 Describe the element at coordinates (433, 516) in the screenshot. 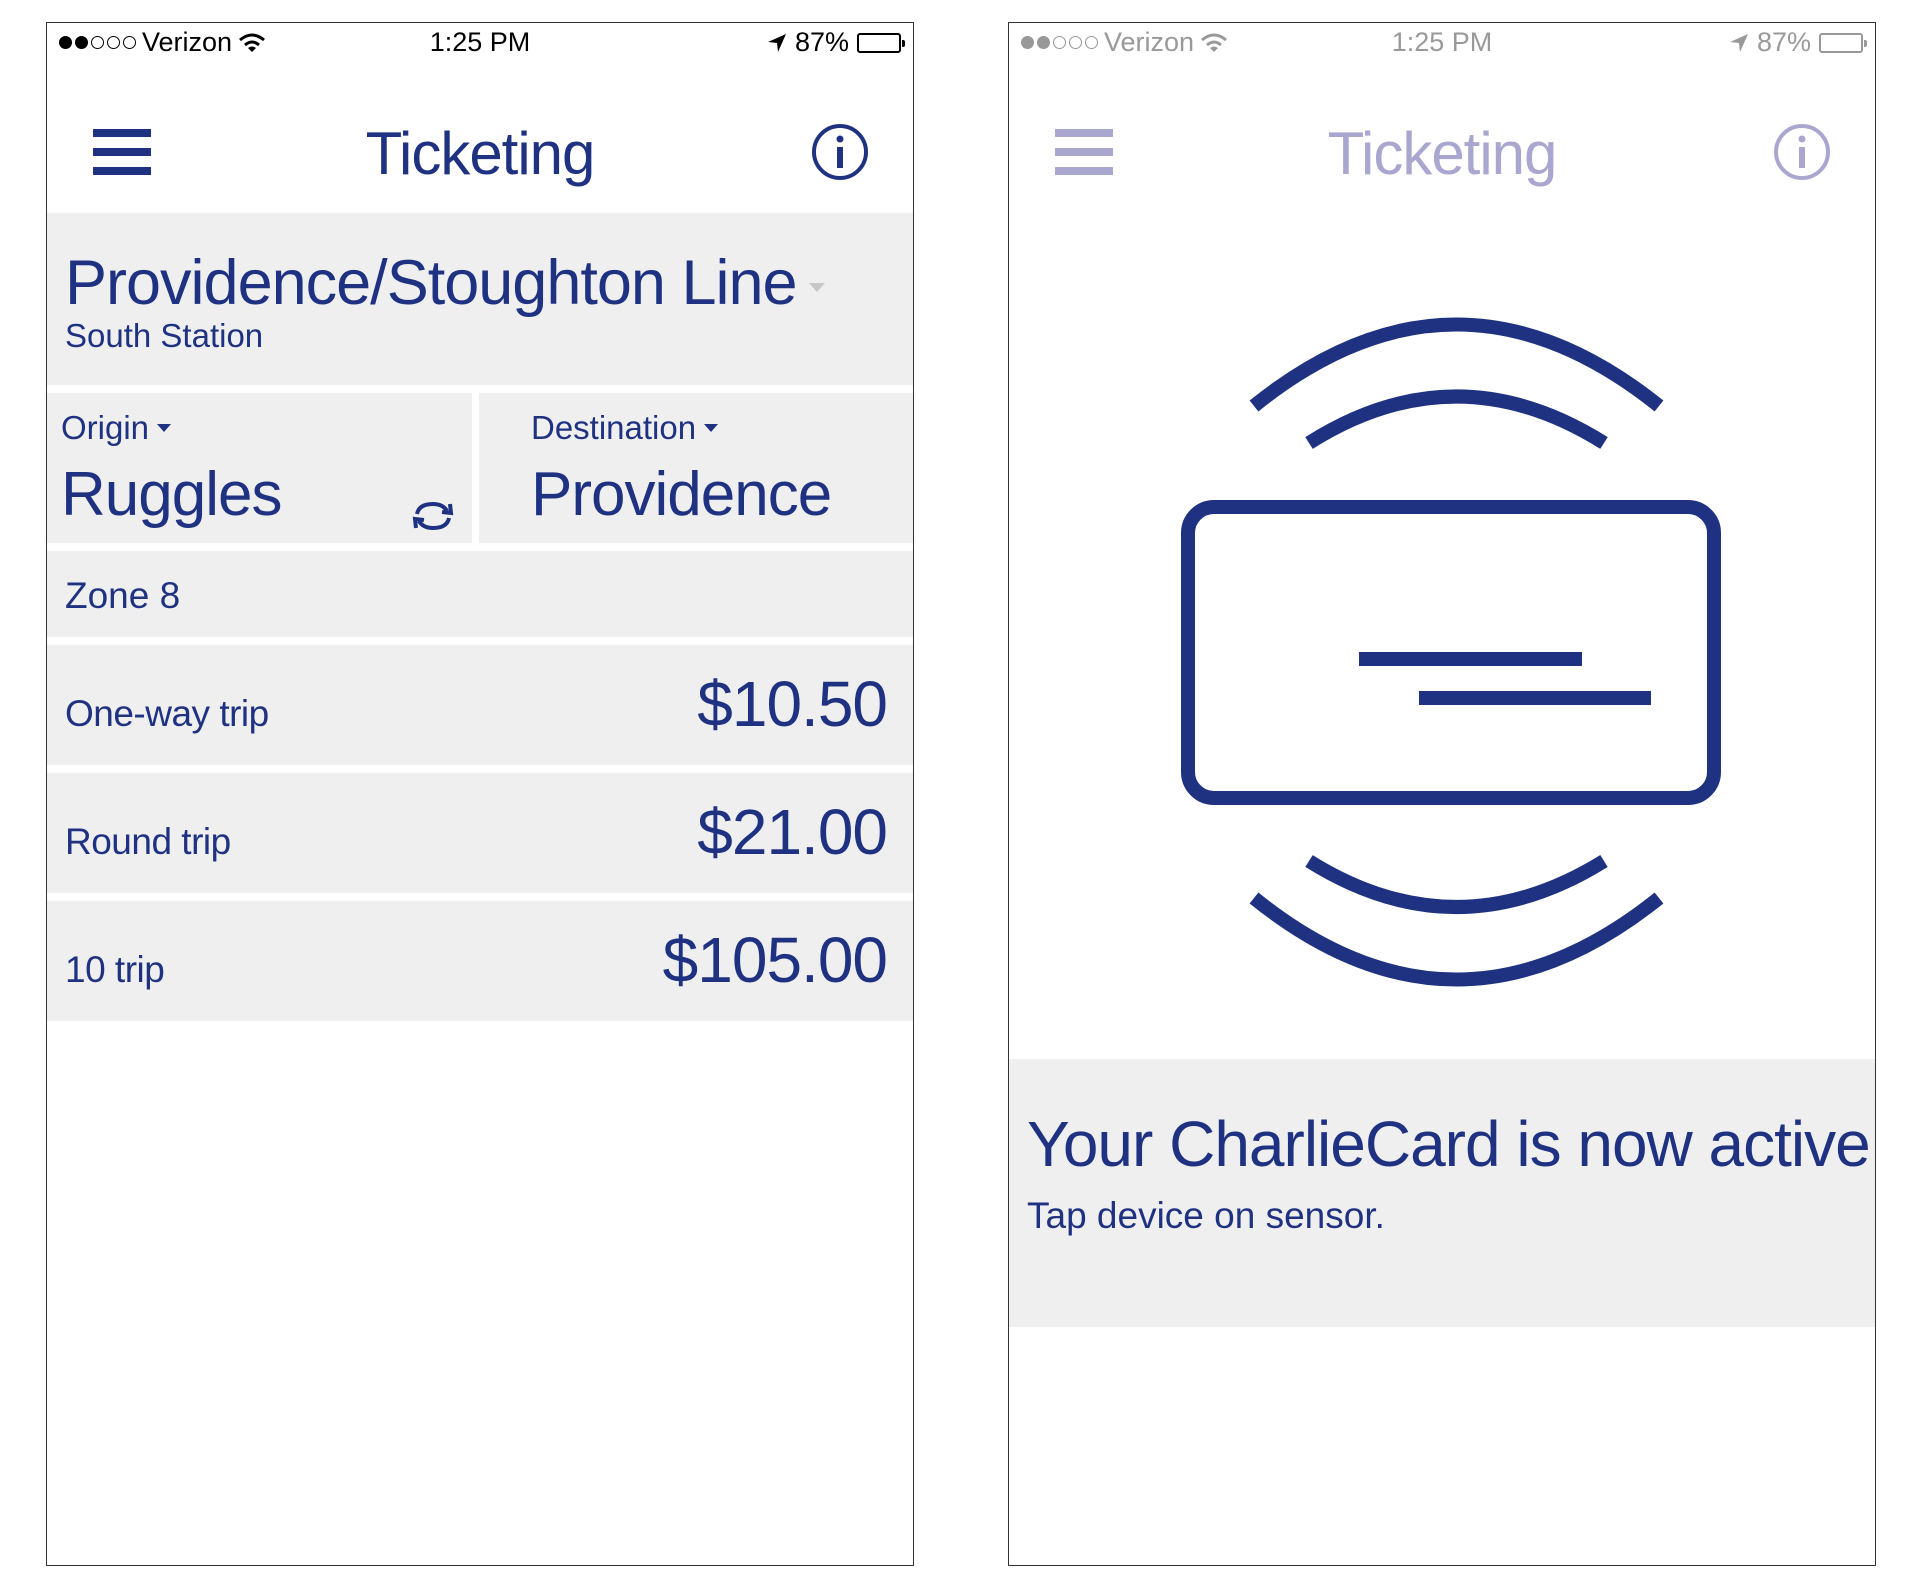

I see `swap-arrows-icon` at that location.